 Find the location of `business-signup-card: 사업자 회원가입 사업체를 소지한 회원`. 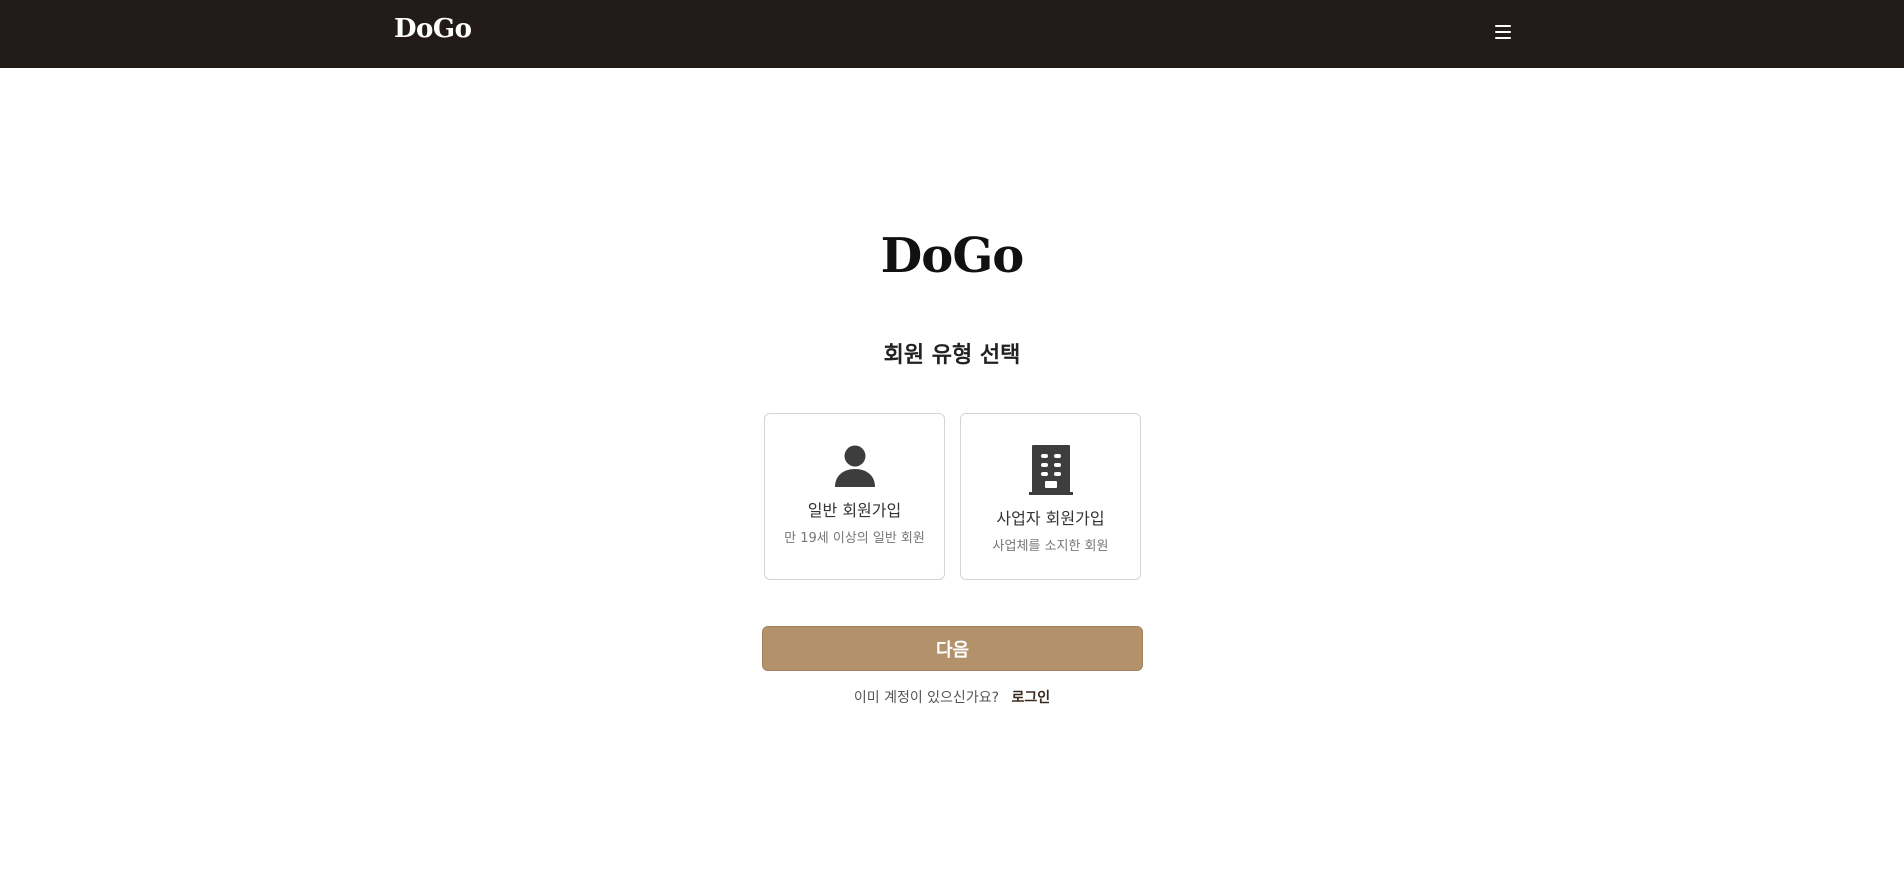

business-signup-card: 사업자 회원가입 사업체를 소지한 회원 is located at coordinates (1050, 496).